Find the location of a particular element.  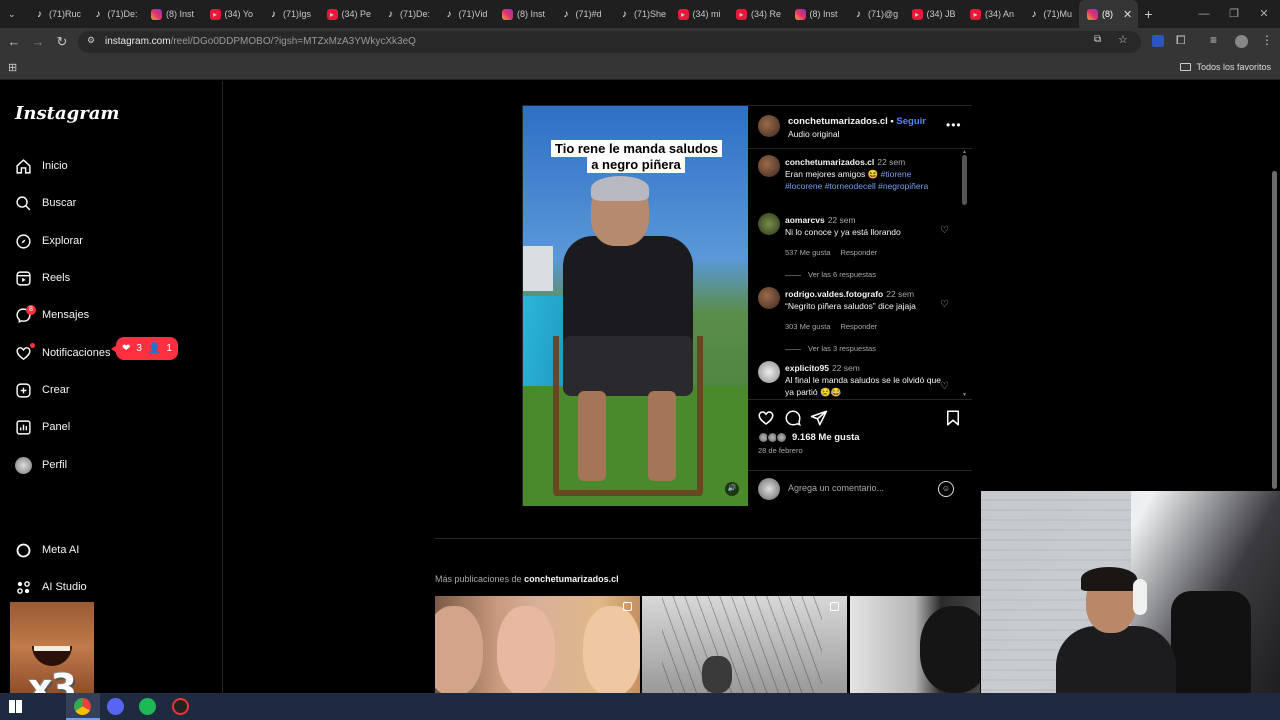

save-bookmark-icon is located at coordinates (953, 418).